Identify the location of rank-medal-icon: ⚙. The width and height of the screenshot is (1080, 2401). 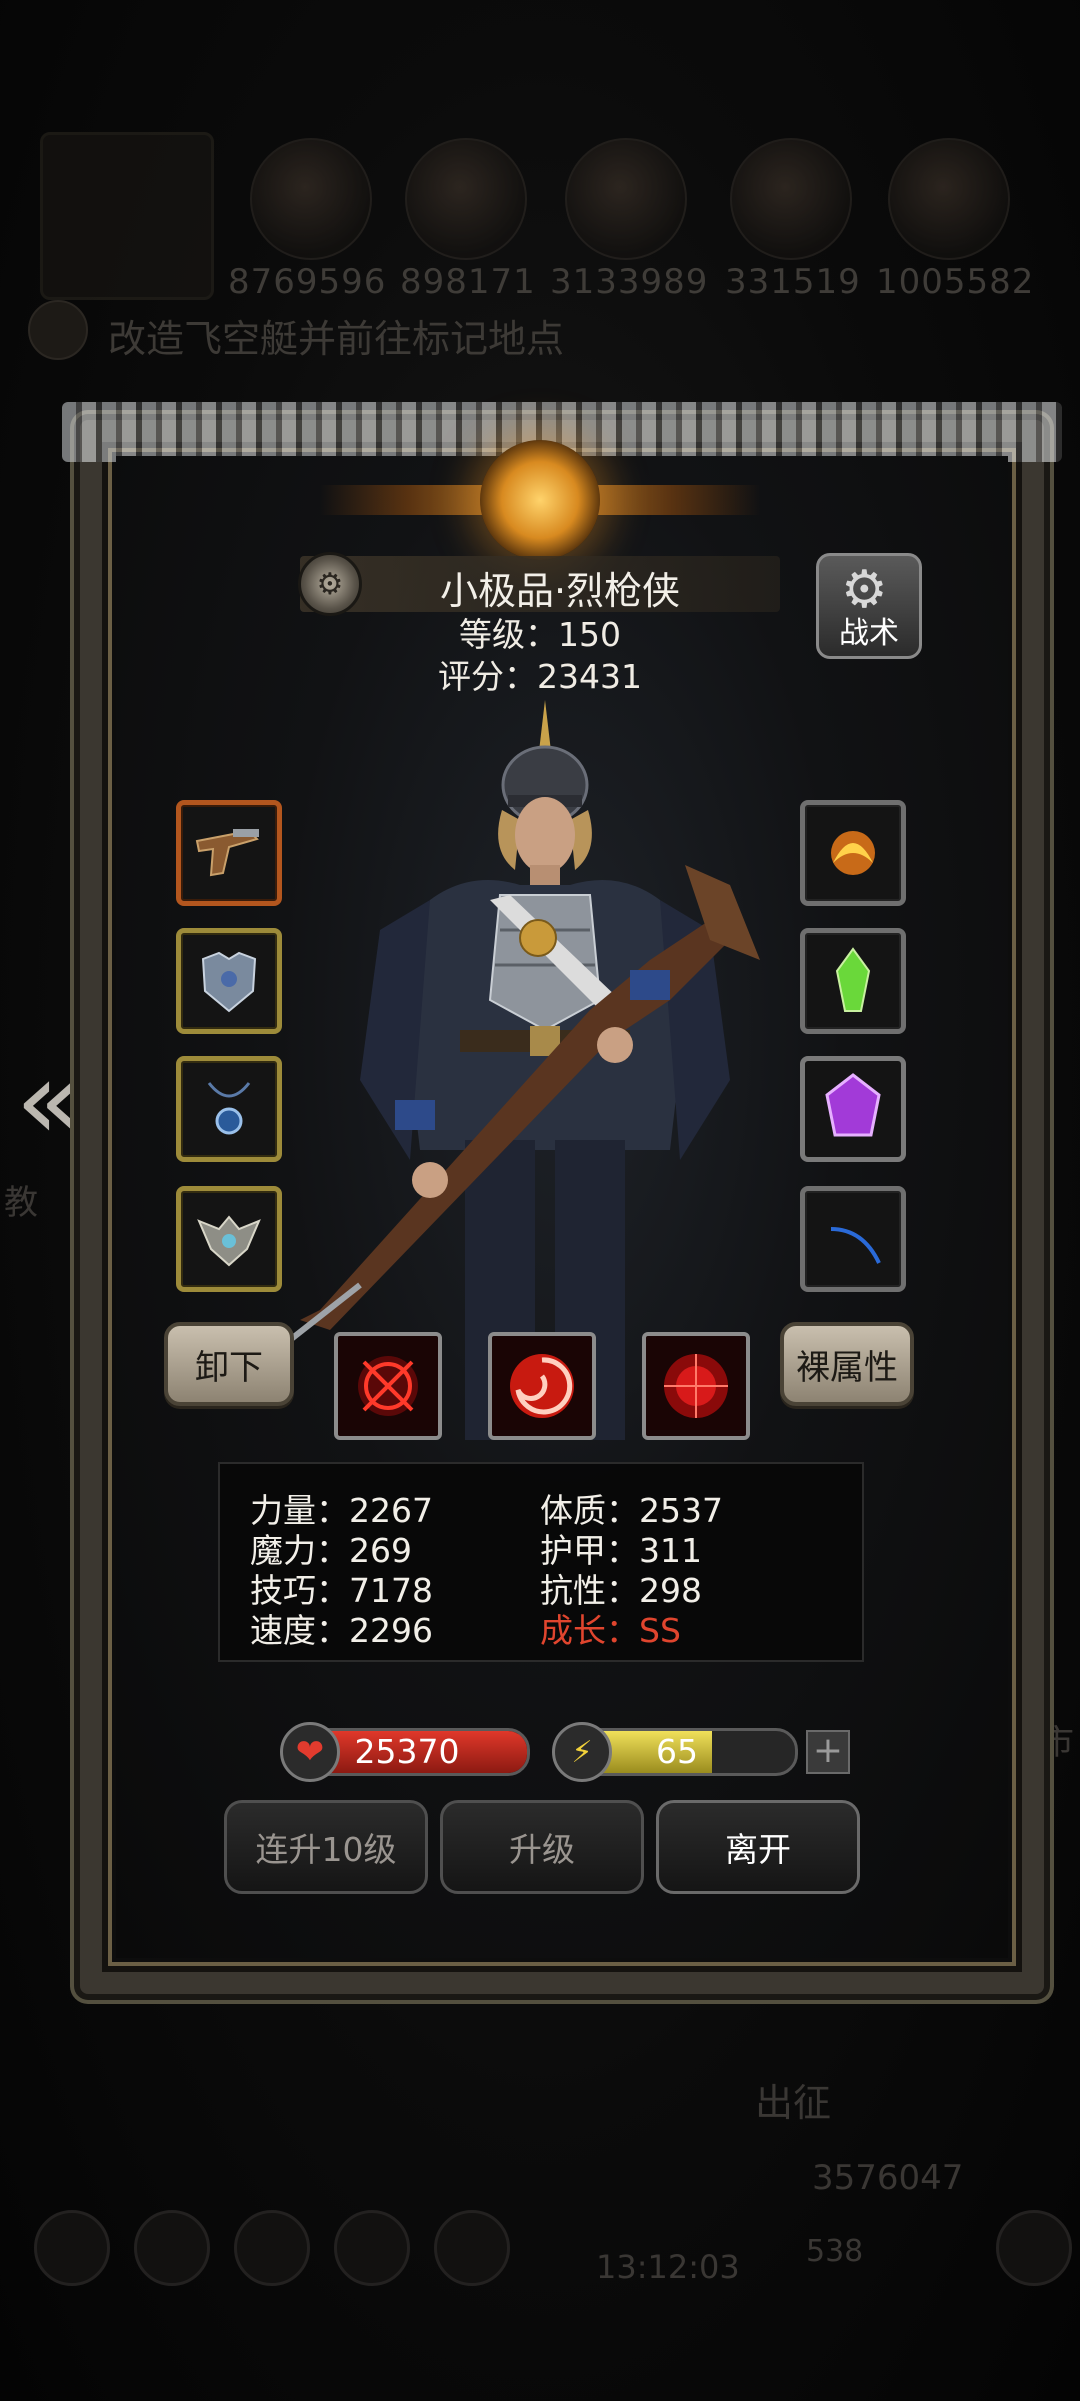
(330, 584).